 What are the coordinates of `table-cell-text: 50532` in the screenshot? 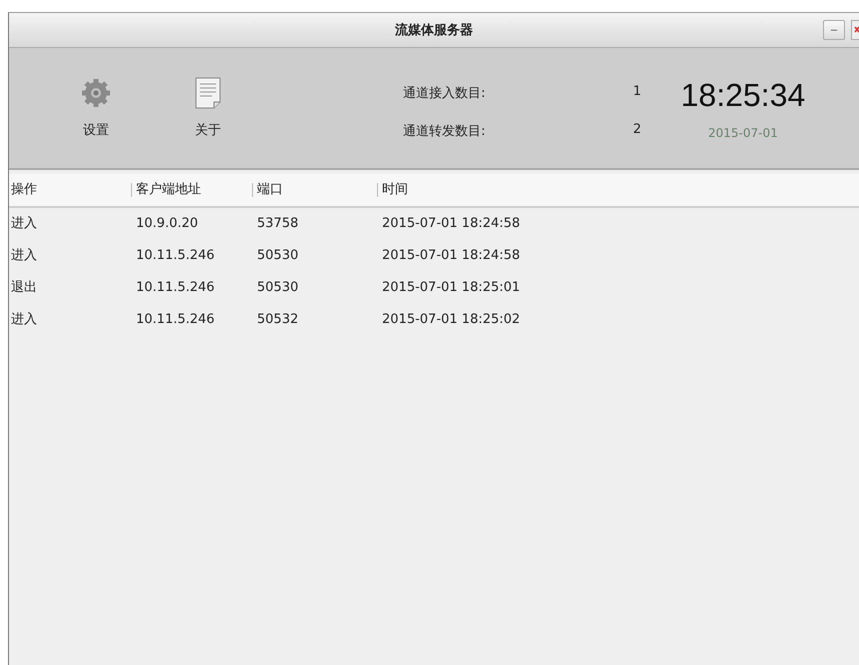 It's located at (278, 320).